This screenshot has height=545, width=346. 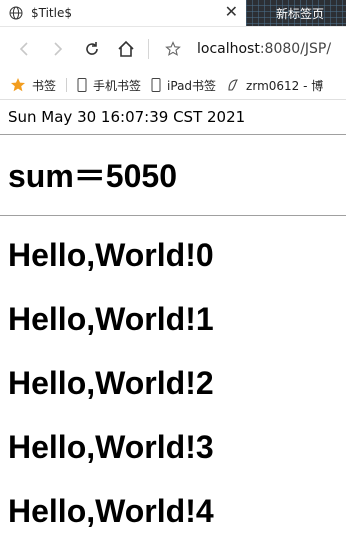 I want to click on bookmarks-bar: 书签 手机书签 iPad书签 zrm0612 - 博, so click(x=173, y=85).